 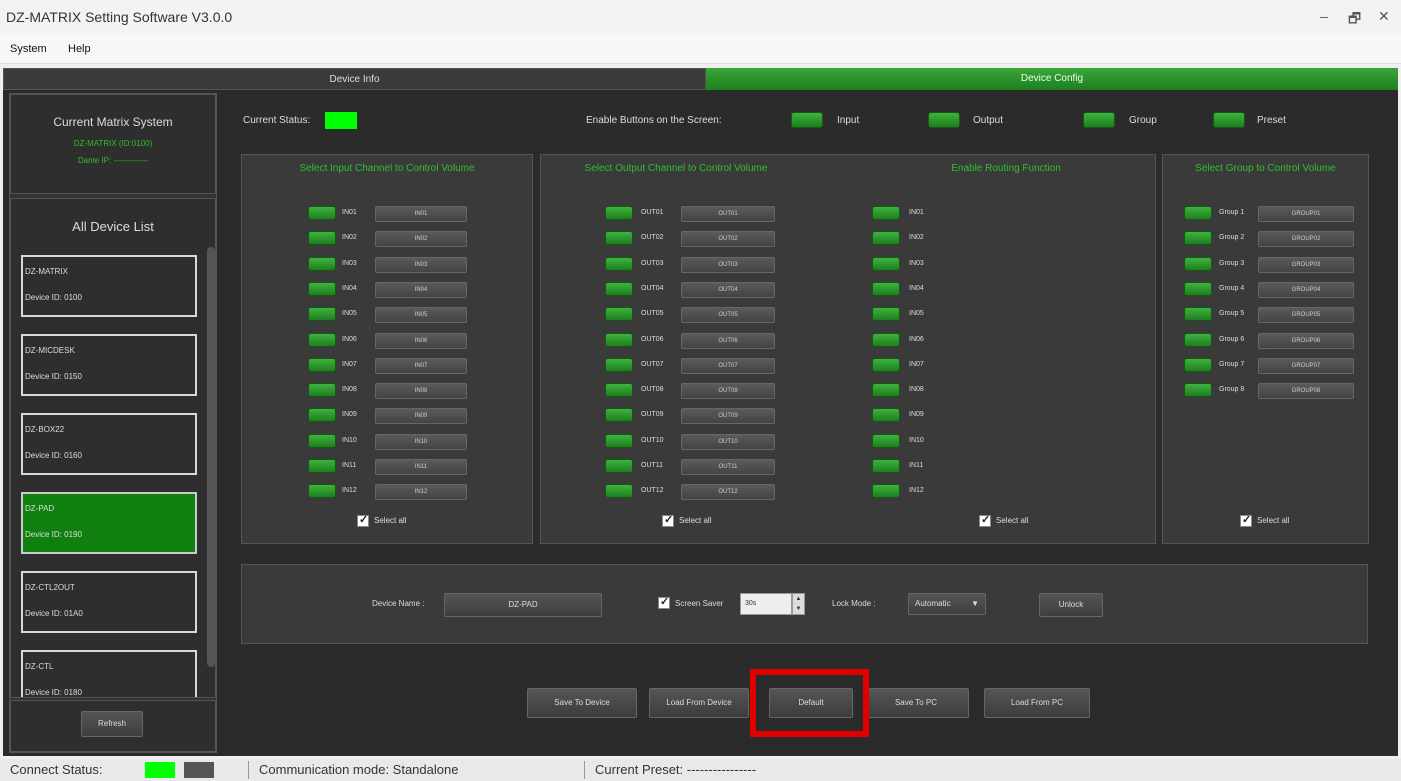 What do you see at coordinates (728, 264) in the screenshot?
I see `output-channel-button: OUT03` at bounding box center [728, 264].